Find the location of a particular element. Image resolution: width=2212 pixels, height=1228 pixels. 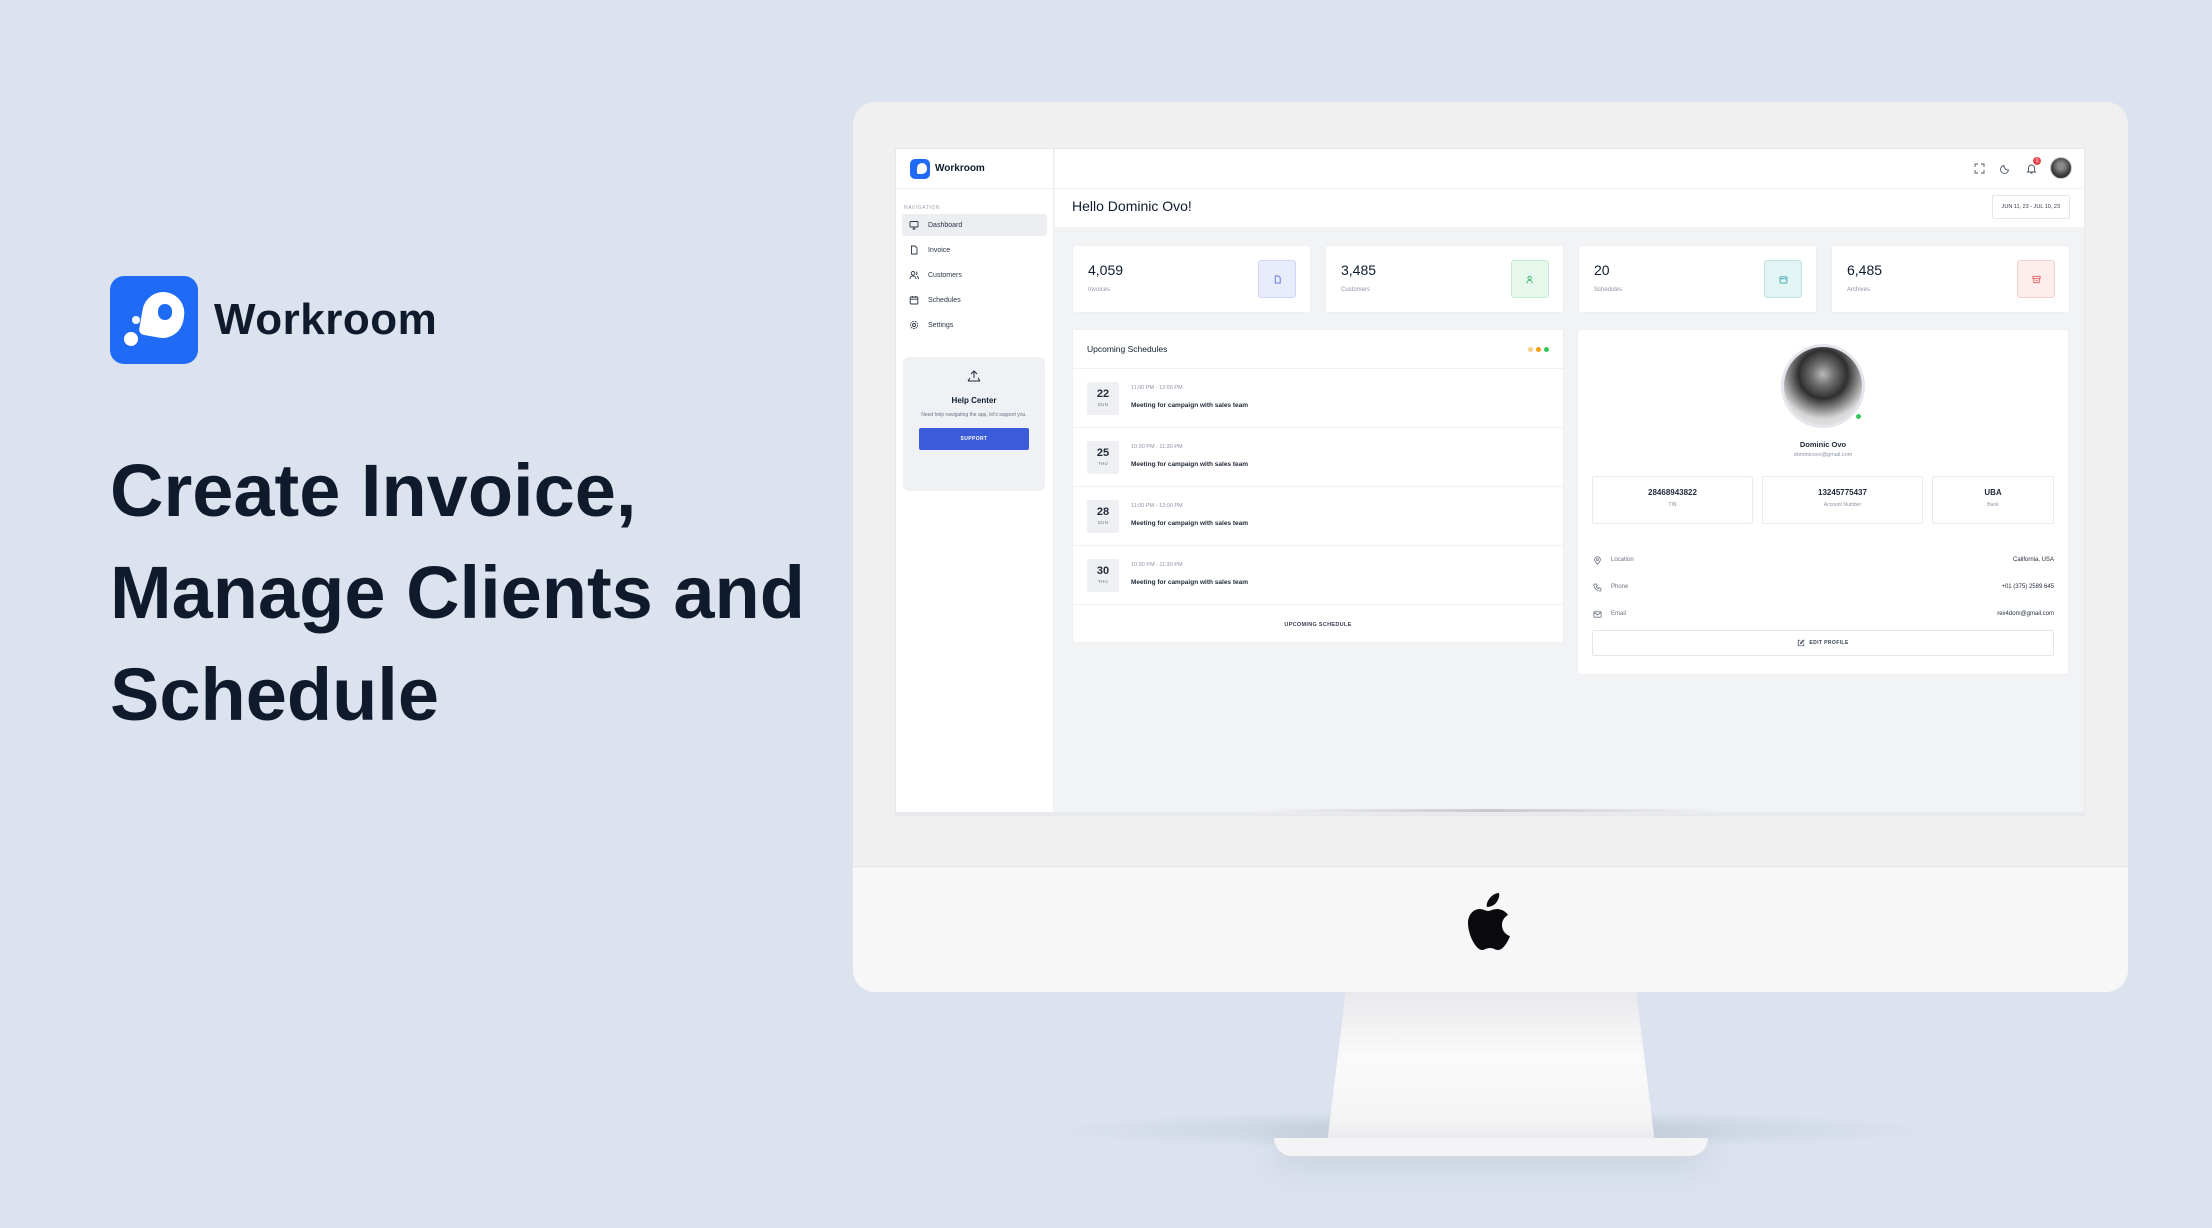

stat-value: 4,059 is located at coordinates (1106, 270).